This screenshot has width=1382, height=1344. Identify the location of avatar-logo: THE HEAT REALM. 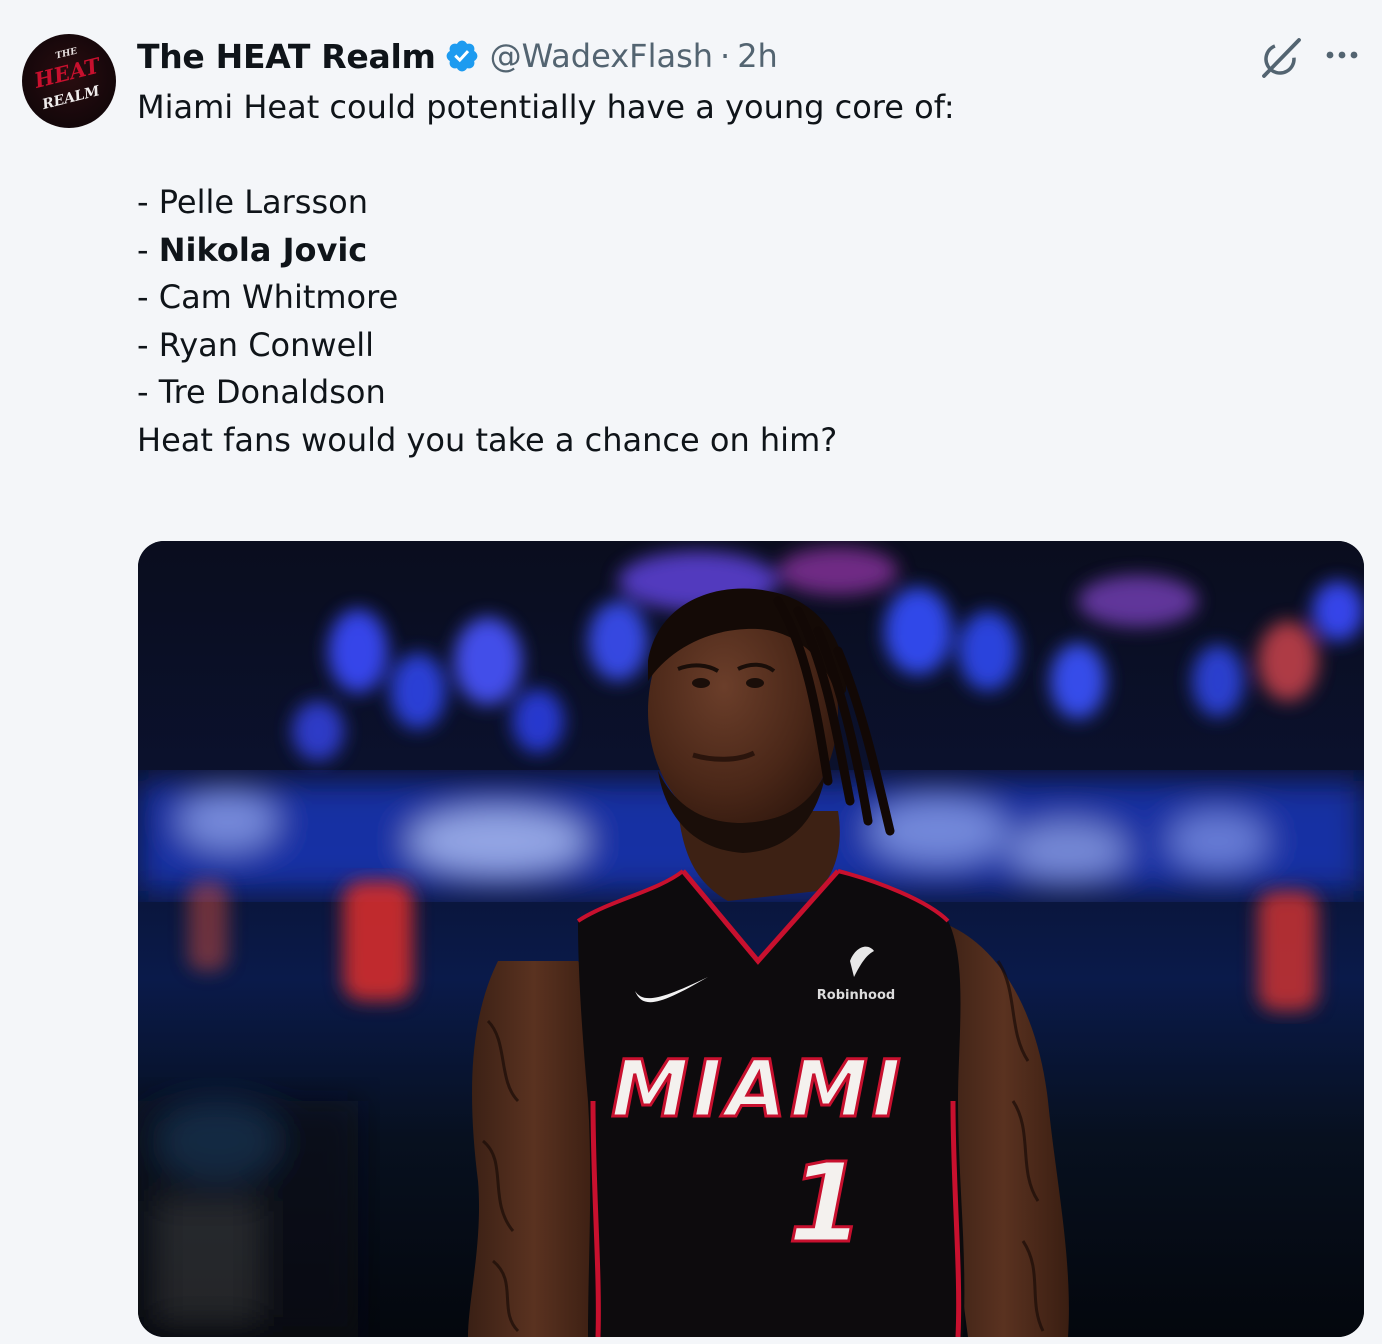
(67, 80).